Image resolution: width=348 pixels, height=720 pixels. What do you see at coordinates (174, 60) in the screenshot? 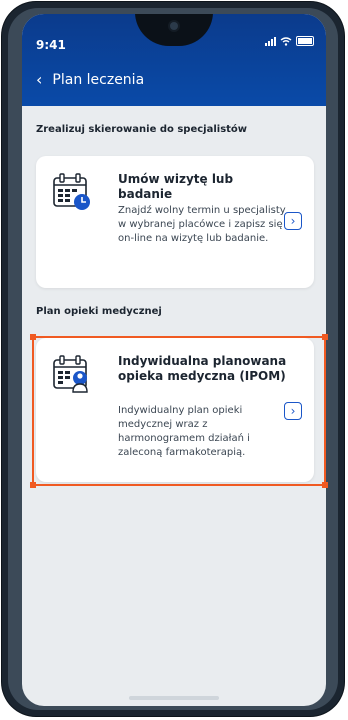
I see `app-header: 9:41 ‹ Plan leczenia` at bounding box center [174, 60].